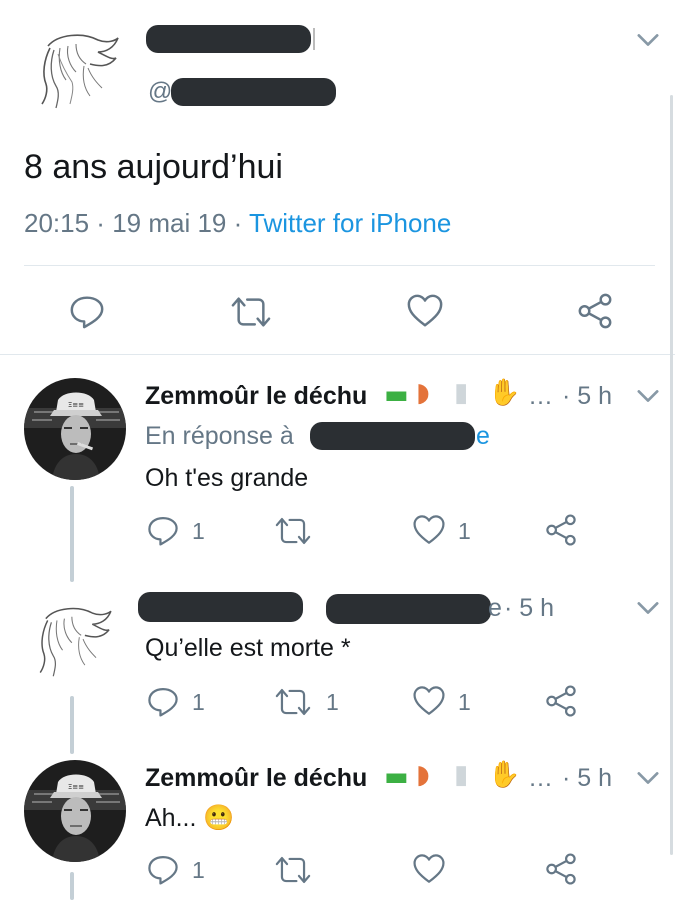 This screenshot has width=675, height=900. I want to click on tweet-date: 19 mai 19, so click(169, 223).